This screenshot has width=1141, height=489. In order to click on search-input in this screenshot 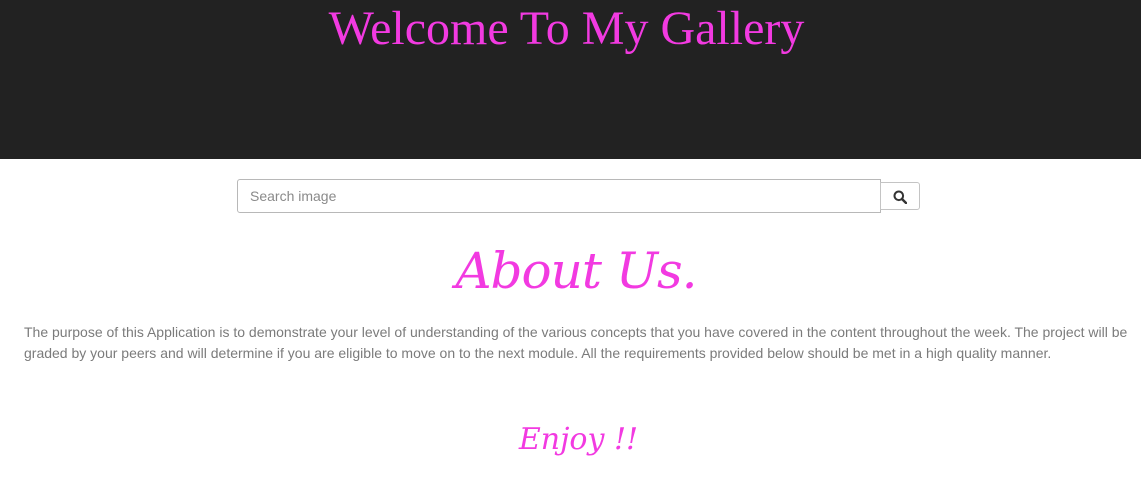, I will do `click(559, 196)`.